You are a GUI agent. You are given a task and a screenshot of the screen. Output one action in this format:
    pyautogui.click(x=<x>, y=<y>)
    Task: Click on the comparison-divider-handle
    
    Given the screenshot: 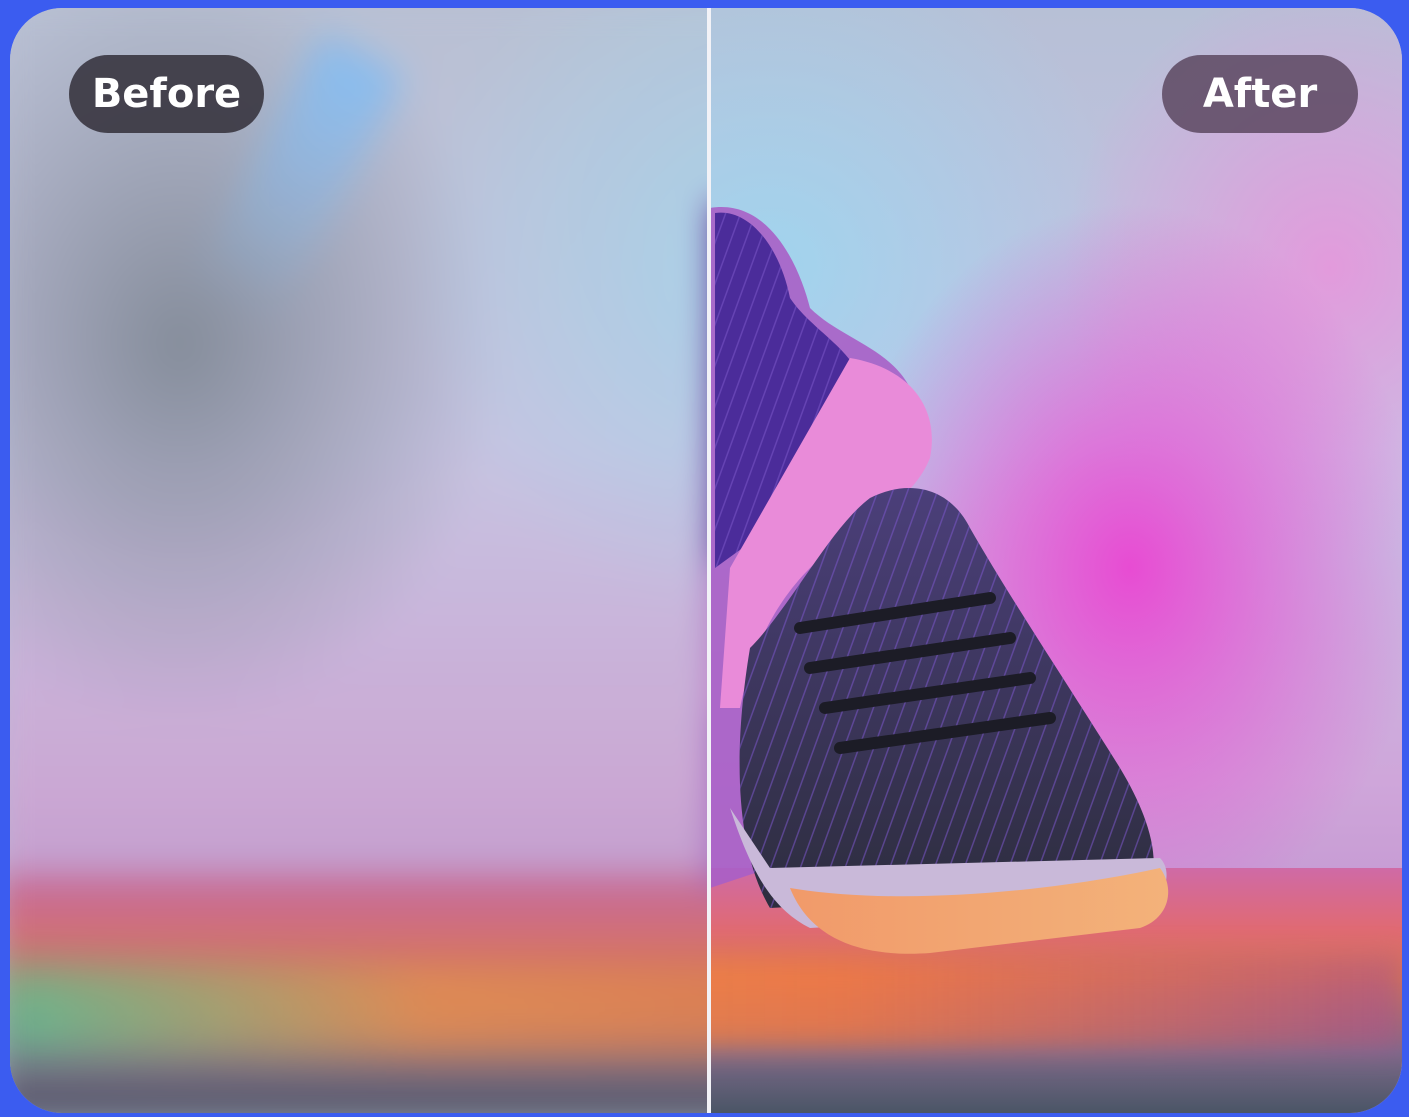 What is the action you would take?
    pyautogui.click(x=709, y=560)
    